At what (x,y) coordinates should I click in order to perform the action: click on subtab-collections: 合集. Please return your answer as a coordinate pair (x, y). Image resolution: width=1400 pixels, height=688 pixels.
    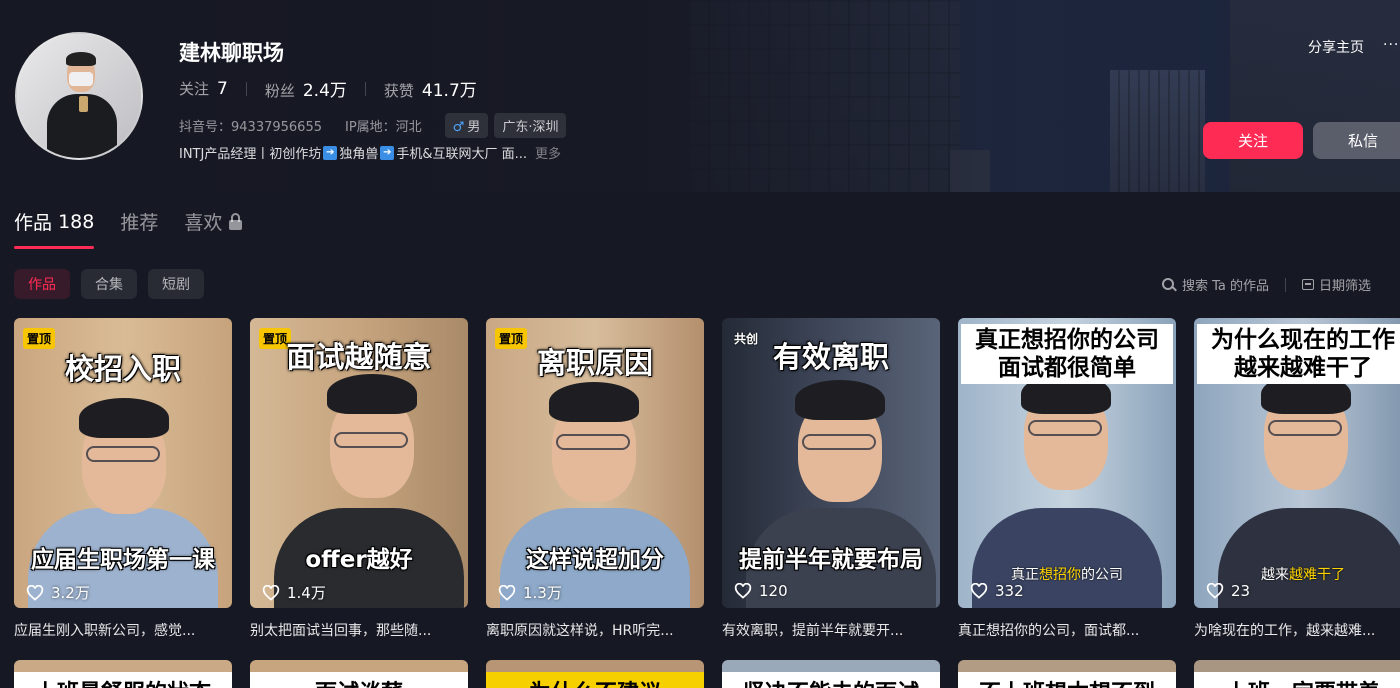
    Looking at the image, I should click on (109, 284).